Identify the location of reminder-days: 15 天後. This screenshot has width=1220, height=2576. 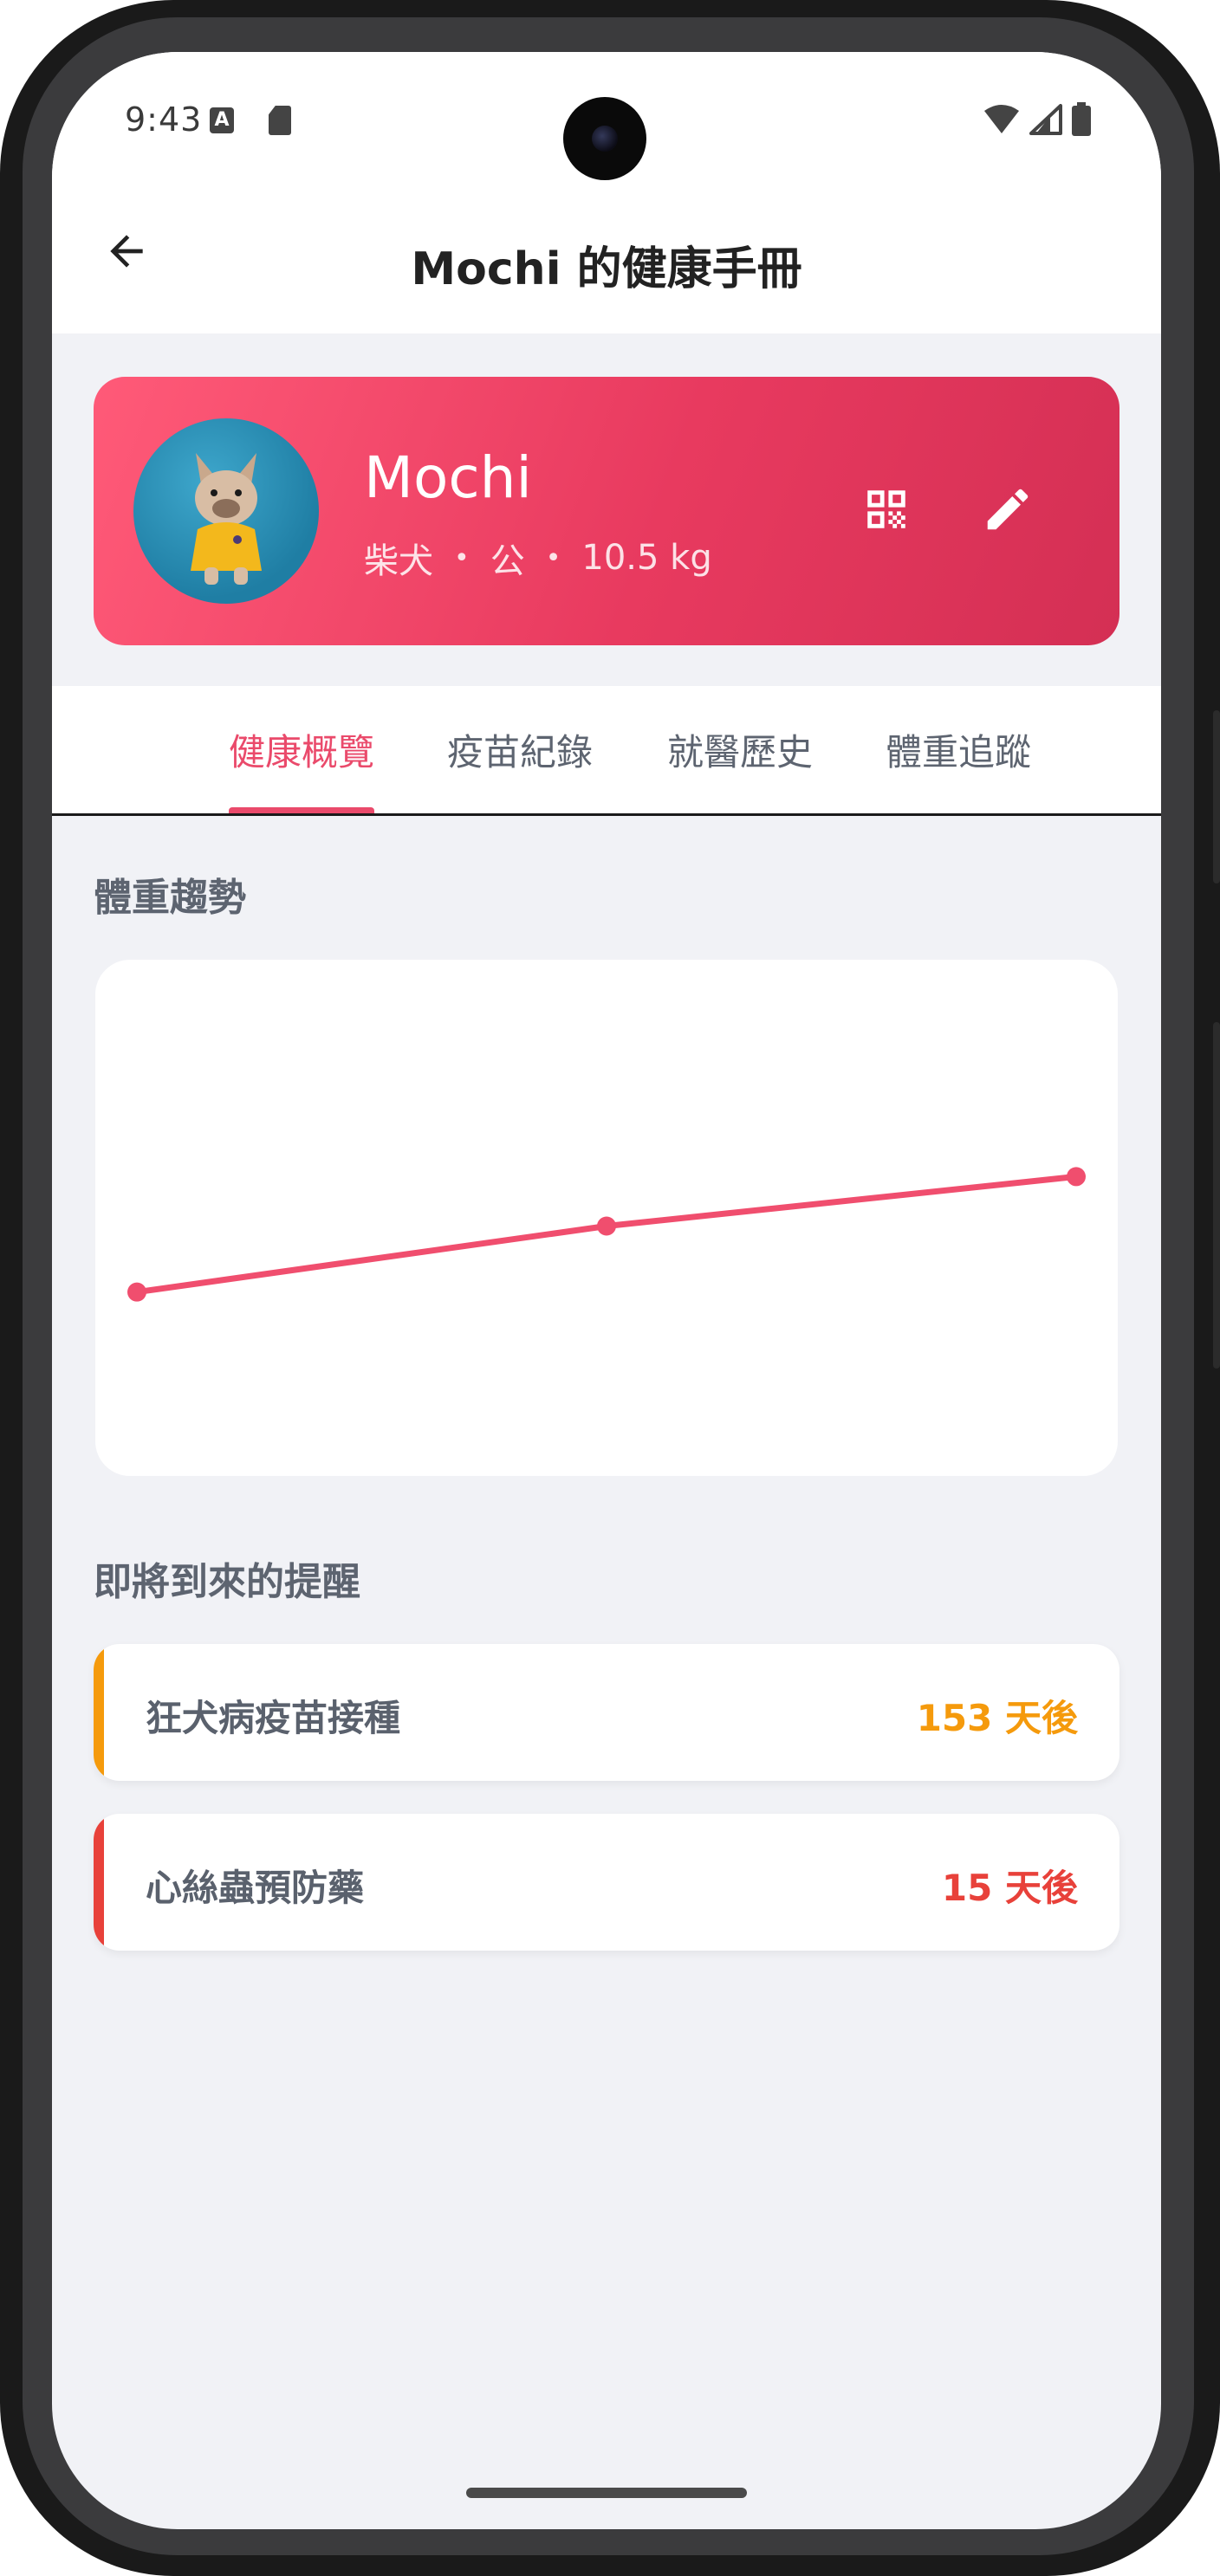
(1009, 1888).